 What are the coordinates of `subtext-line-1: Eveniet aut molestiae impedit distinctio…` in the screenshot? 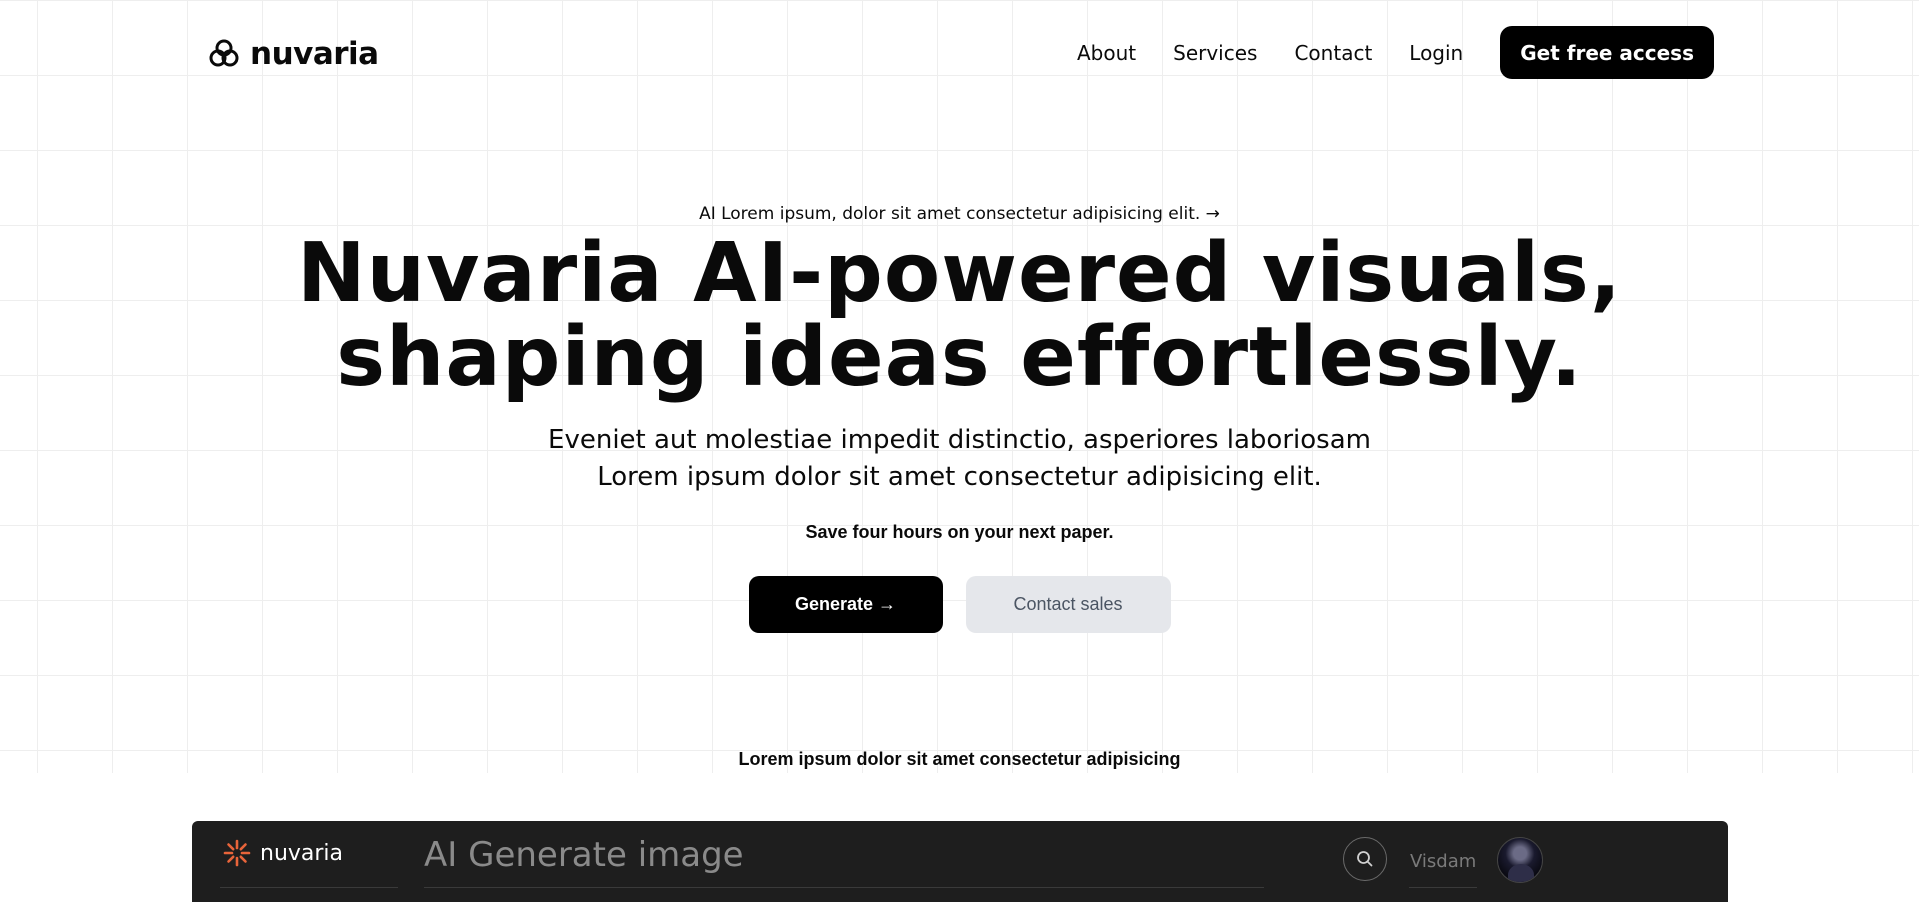 It's located at (959, 440).